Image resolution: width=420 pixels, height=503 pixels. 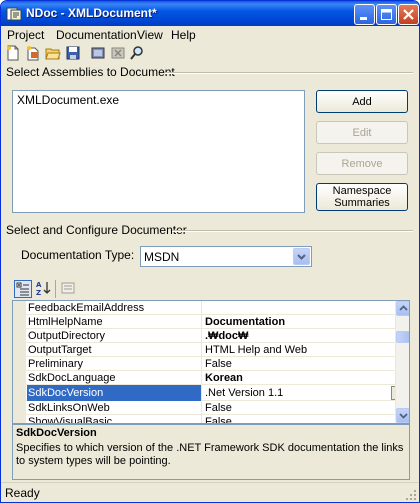 I want to click on alphabetical-icon: AZ, so click(x=43, y=289).